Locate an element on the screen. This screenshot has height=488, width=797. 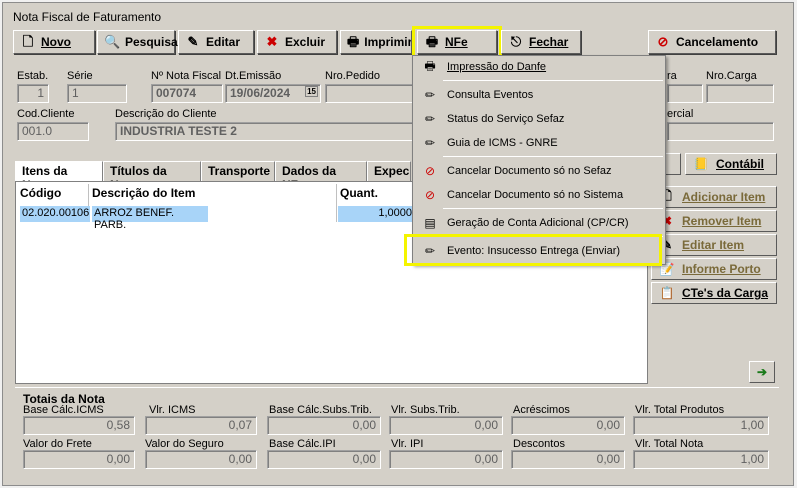
menu-item-guia-icms: ✏ Guia de ICMS - GNRE is located at coordinates (539, 143).